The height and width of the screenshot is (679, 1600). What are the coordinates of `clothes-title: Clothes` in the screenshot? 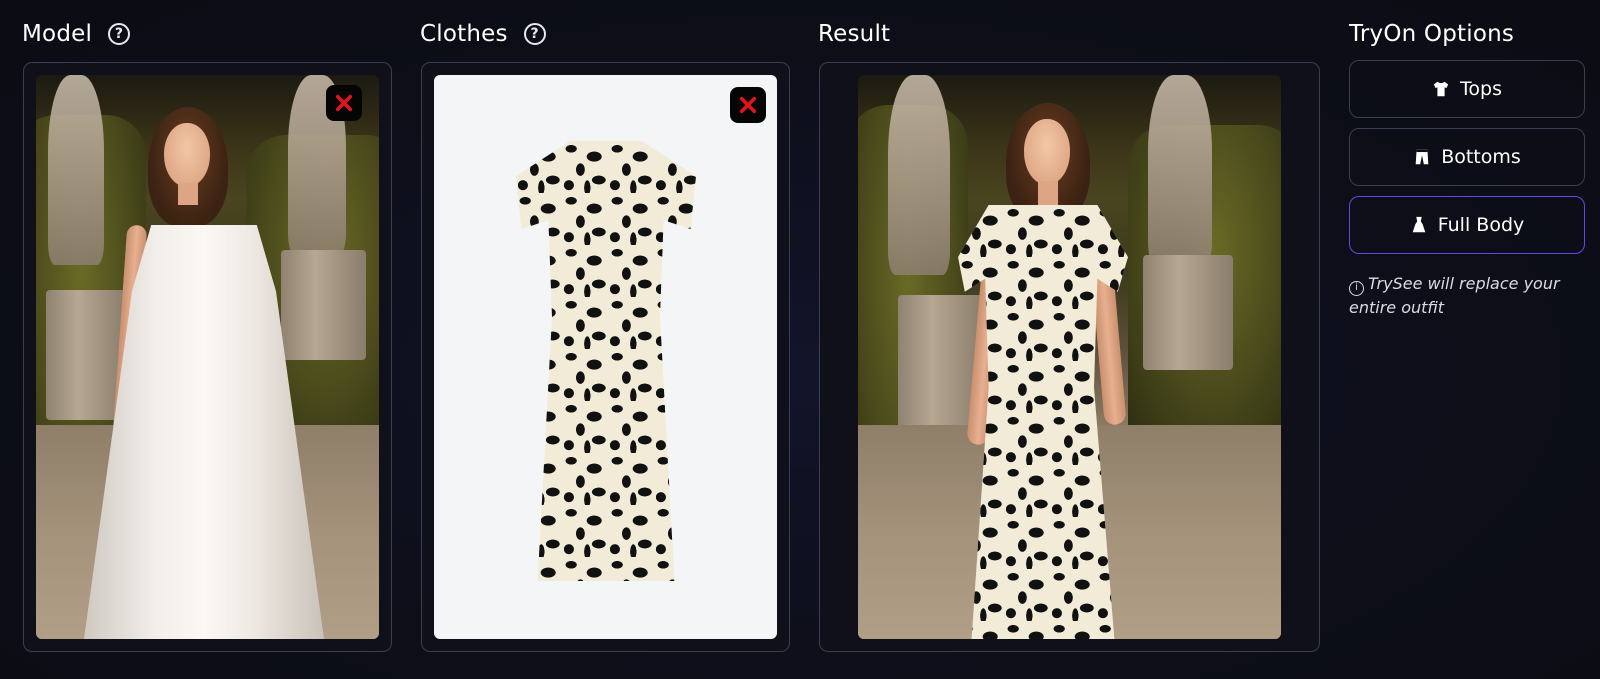 It's located at (464, 34).